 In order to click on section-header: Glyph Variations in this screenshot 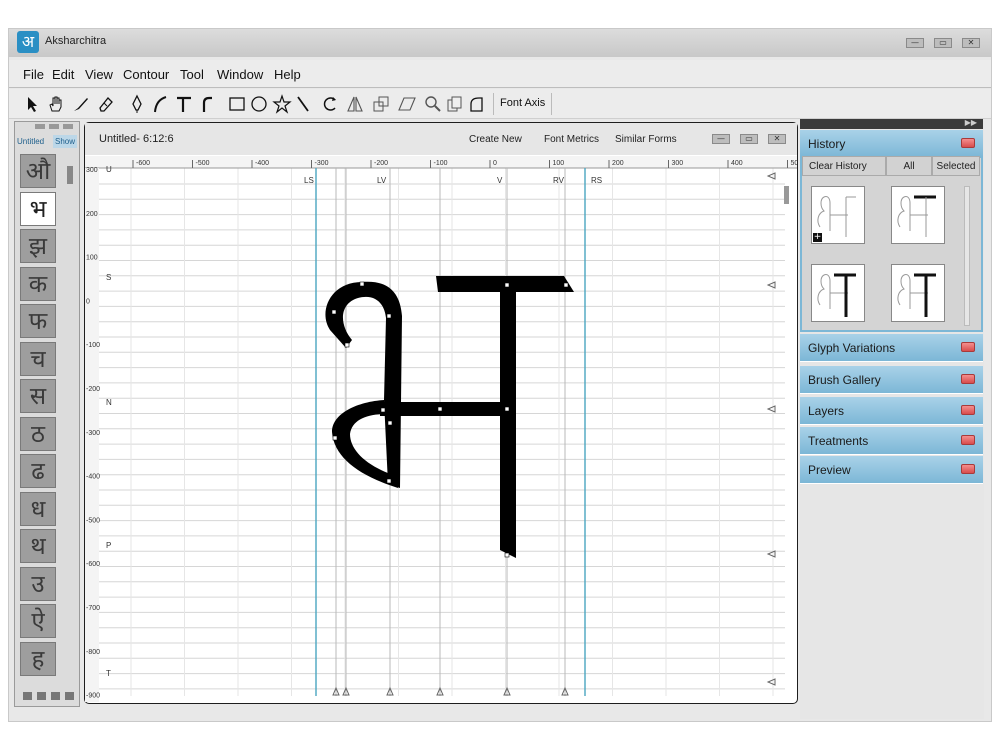, I will do `click(891, 348)`.